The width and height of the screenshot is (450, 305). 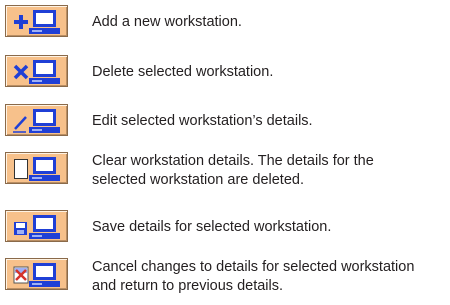 I want to click on clear-workstation-button, so click(x=36, y=168).